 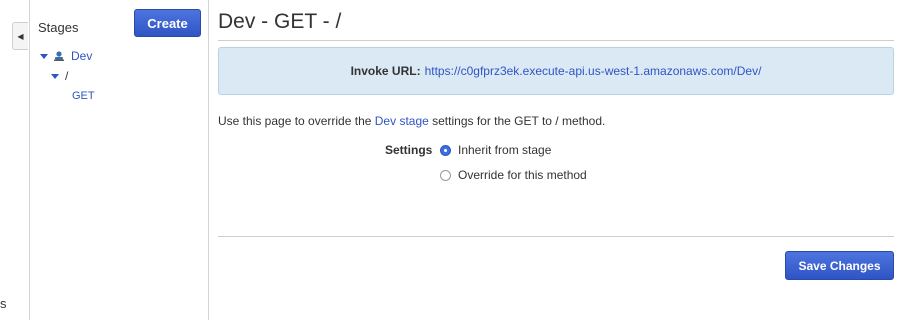 What do you see at coordinates (445, 150) in the screenshot?
I see `radio-button-selected` at bounding box center [445, 150].